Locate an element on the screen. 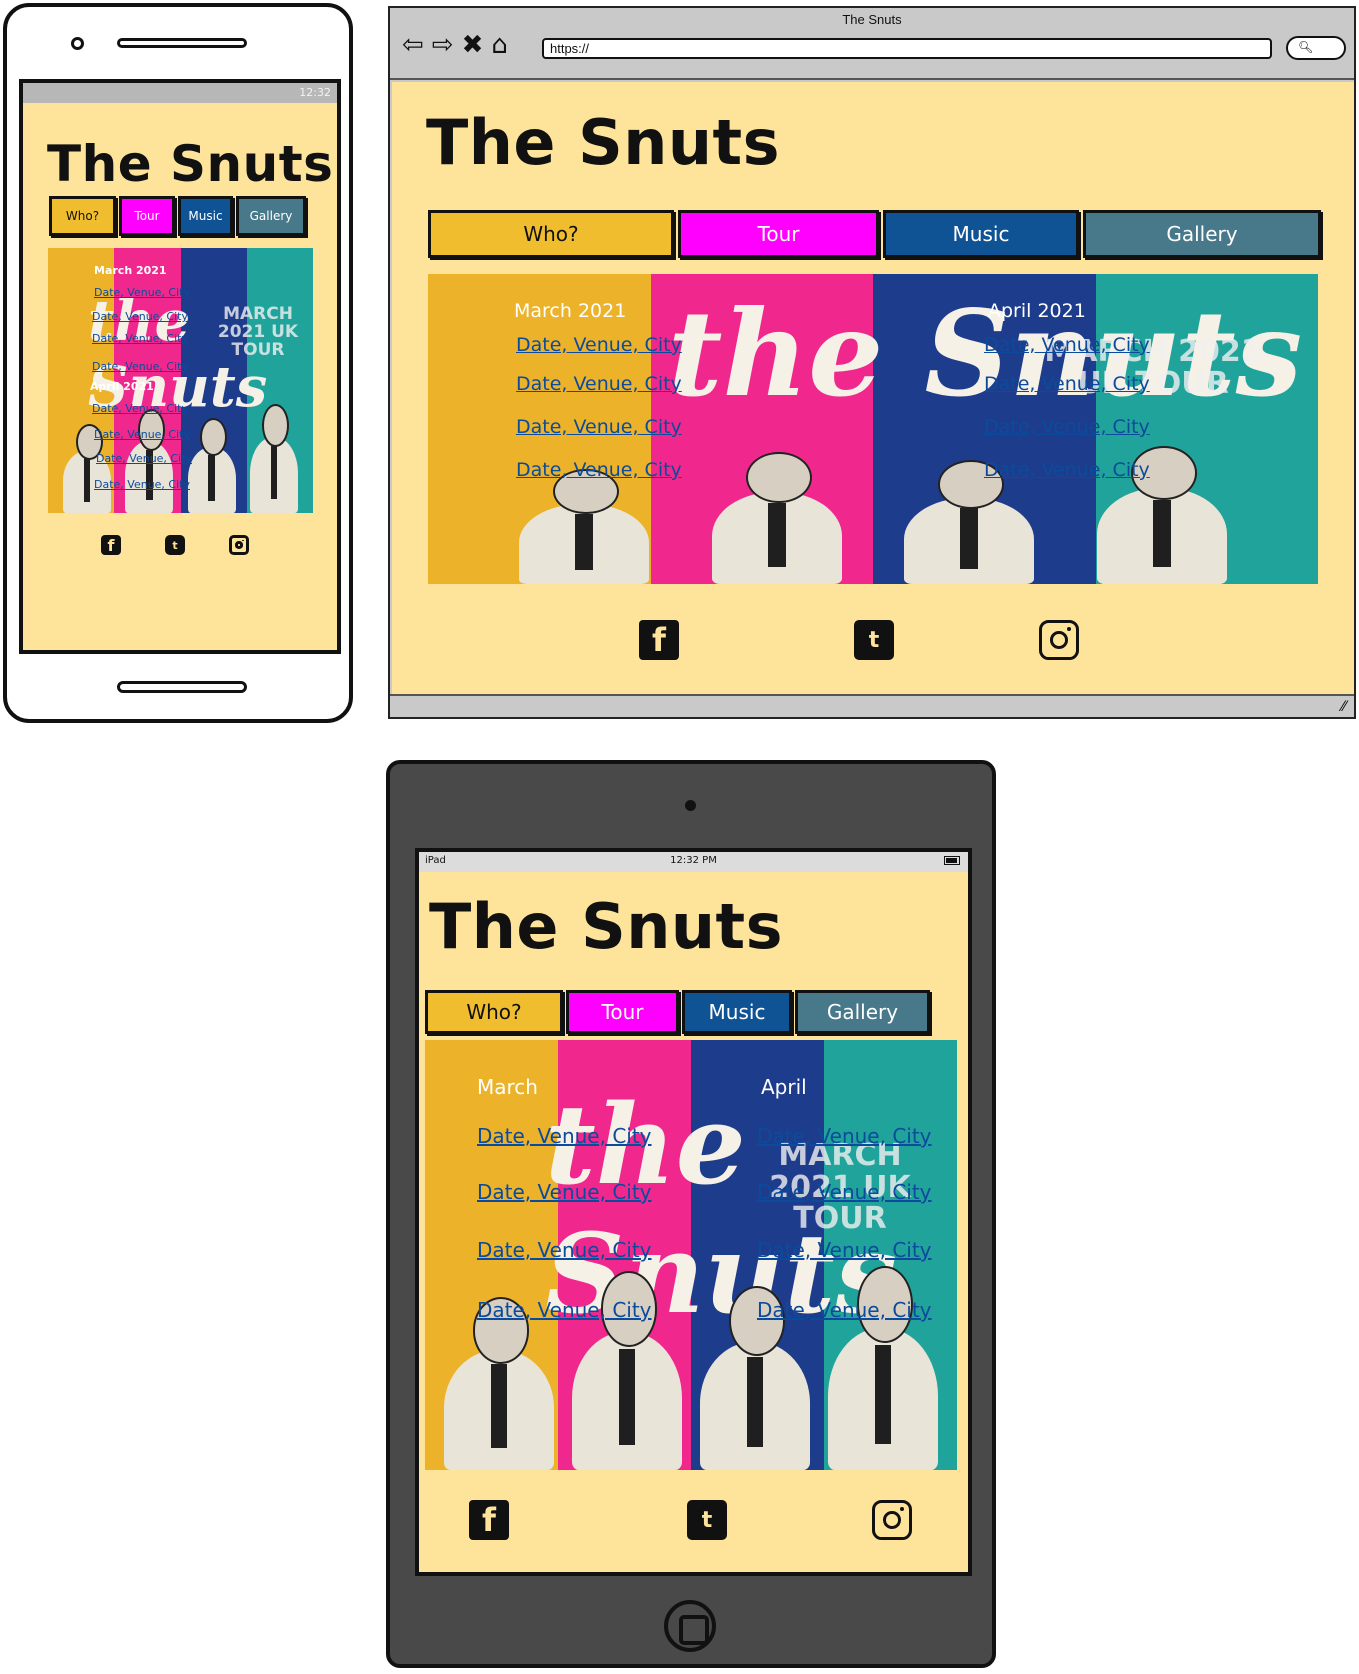 Image resolution: width=1359 pixels, height=1674 pixels. phone-nav-gallery: Gallery is located at coordinates (271, 216).